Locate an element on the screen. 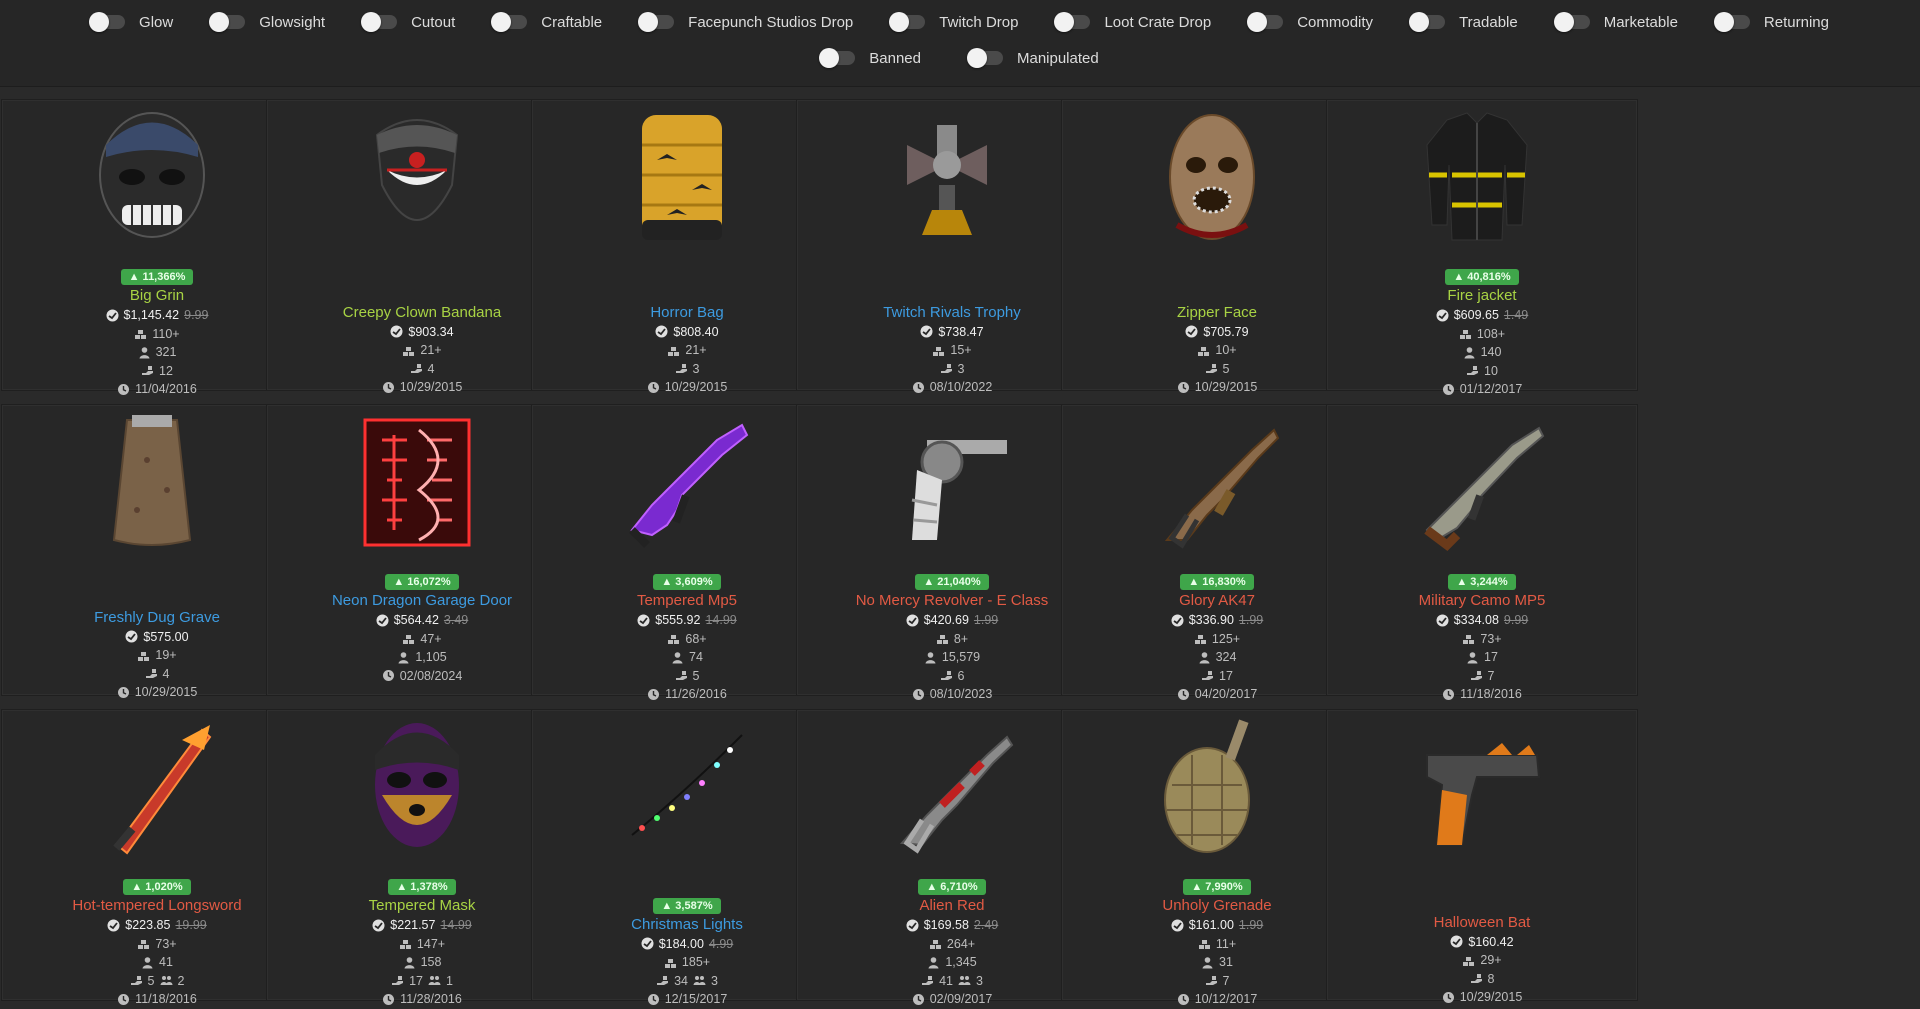 The width and height of the screenshot is (1920, 1009). price-line: $160.42 is located at coordinates (1482, 942).